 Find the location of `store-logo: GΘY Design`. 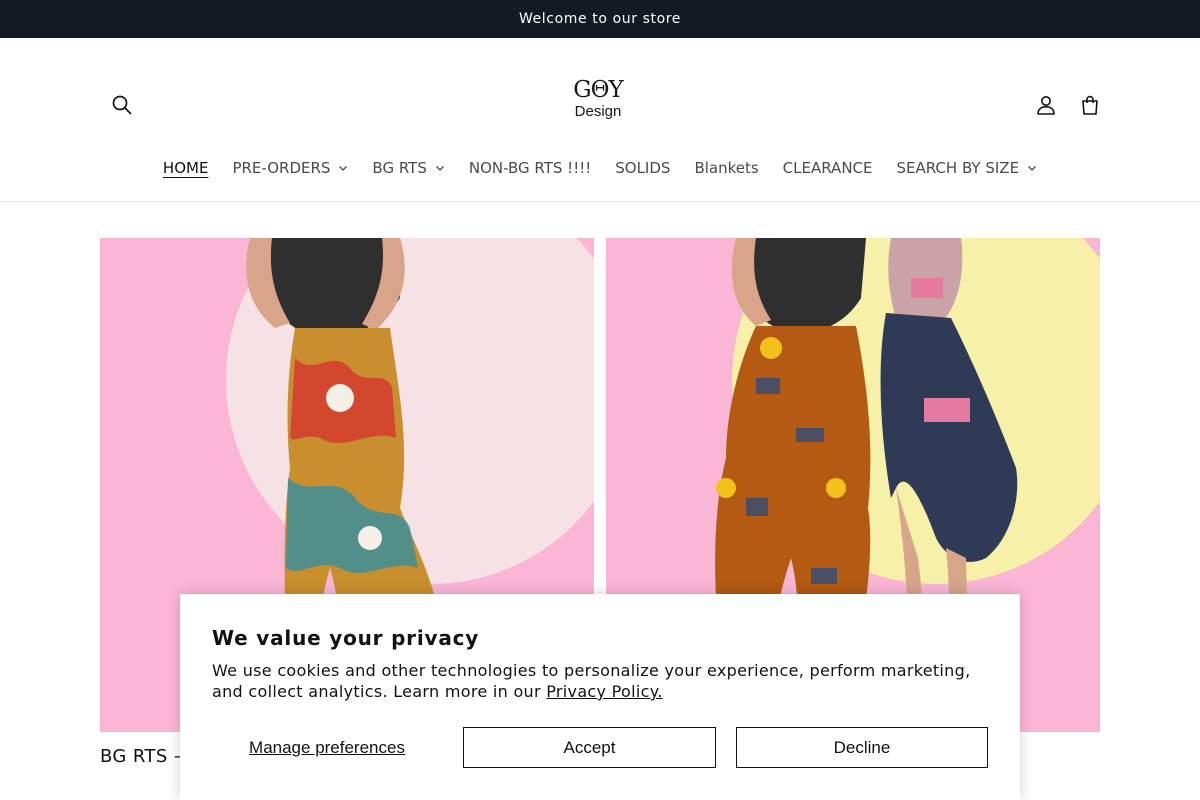

store-logo: GΘY Design is located at coordinates (598, 106).